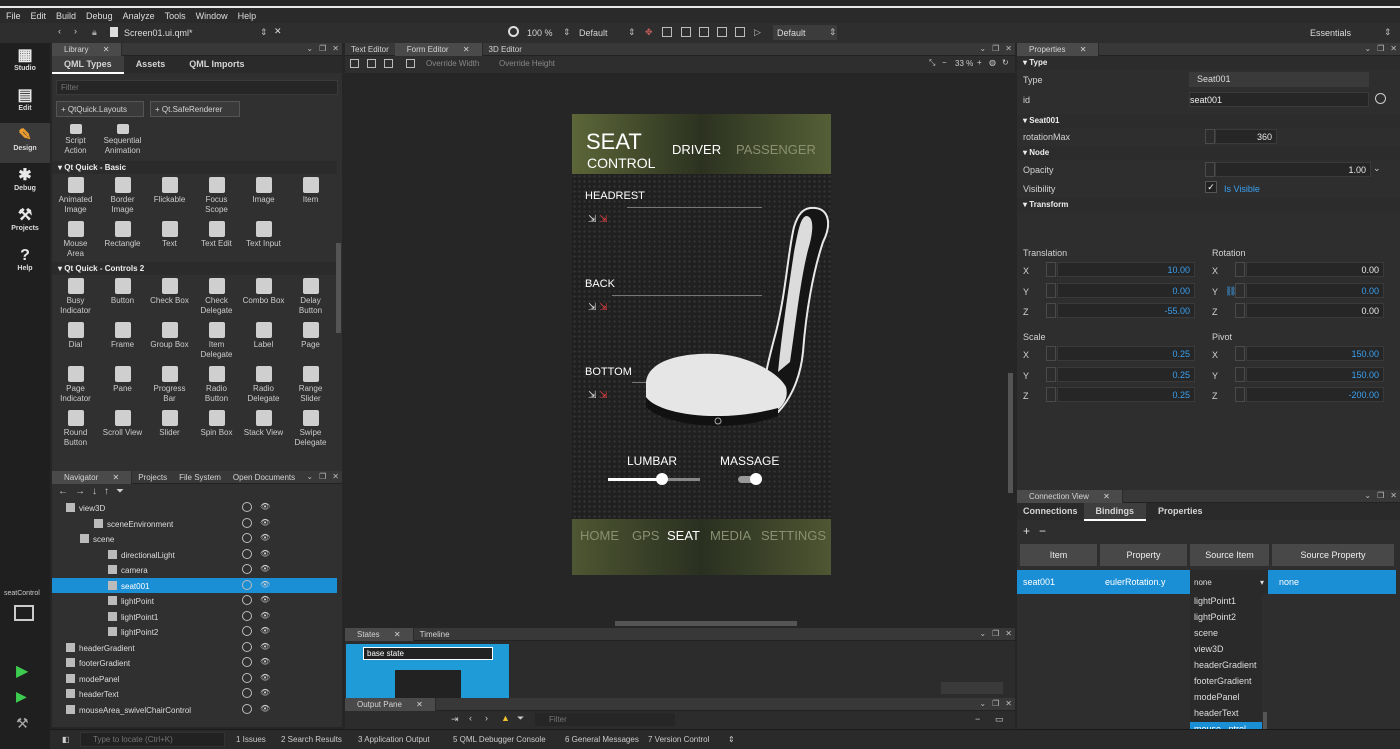 The image size is (1400, 749). I want to click on remove-binding-icon: −, so click(1042, 531).